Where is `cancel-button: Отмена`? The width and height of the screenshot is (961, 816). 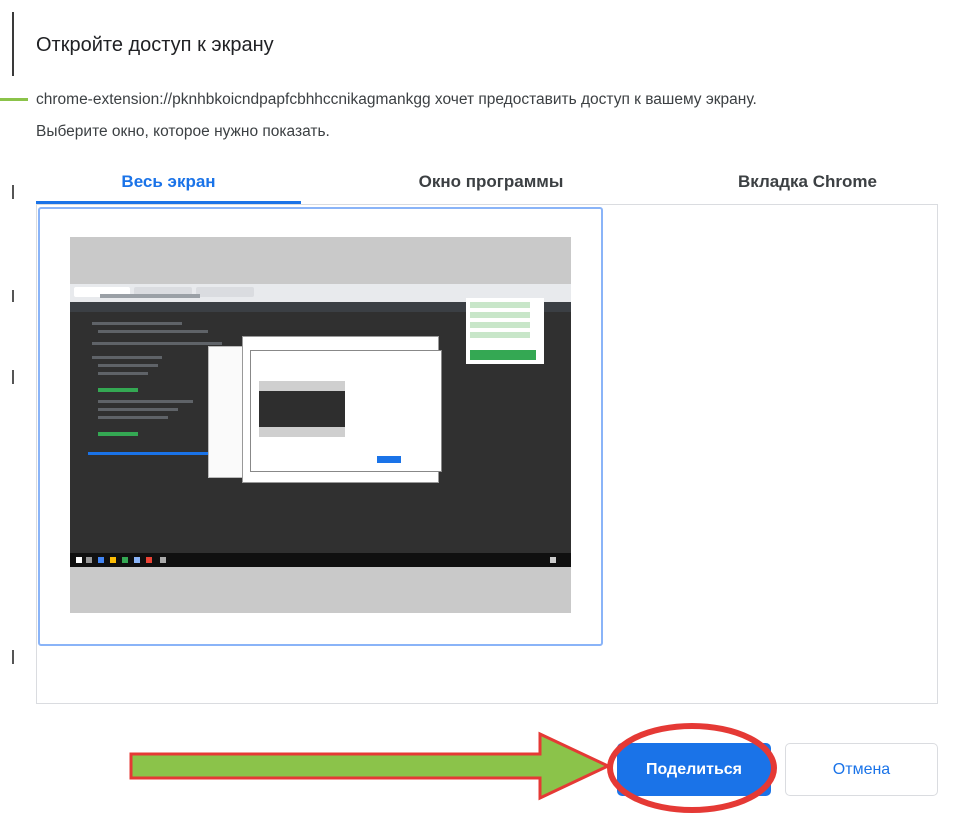
cancel-button: Отмена is located at coordinates (861, 769).